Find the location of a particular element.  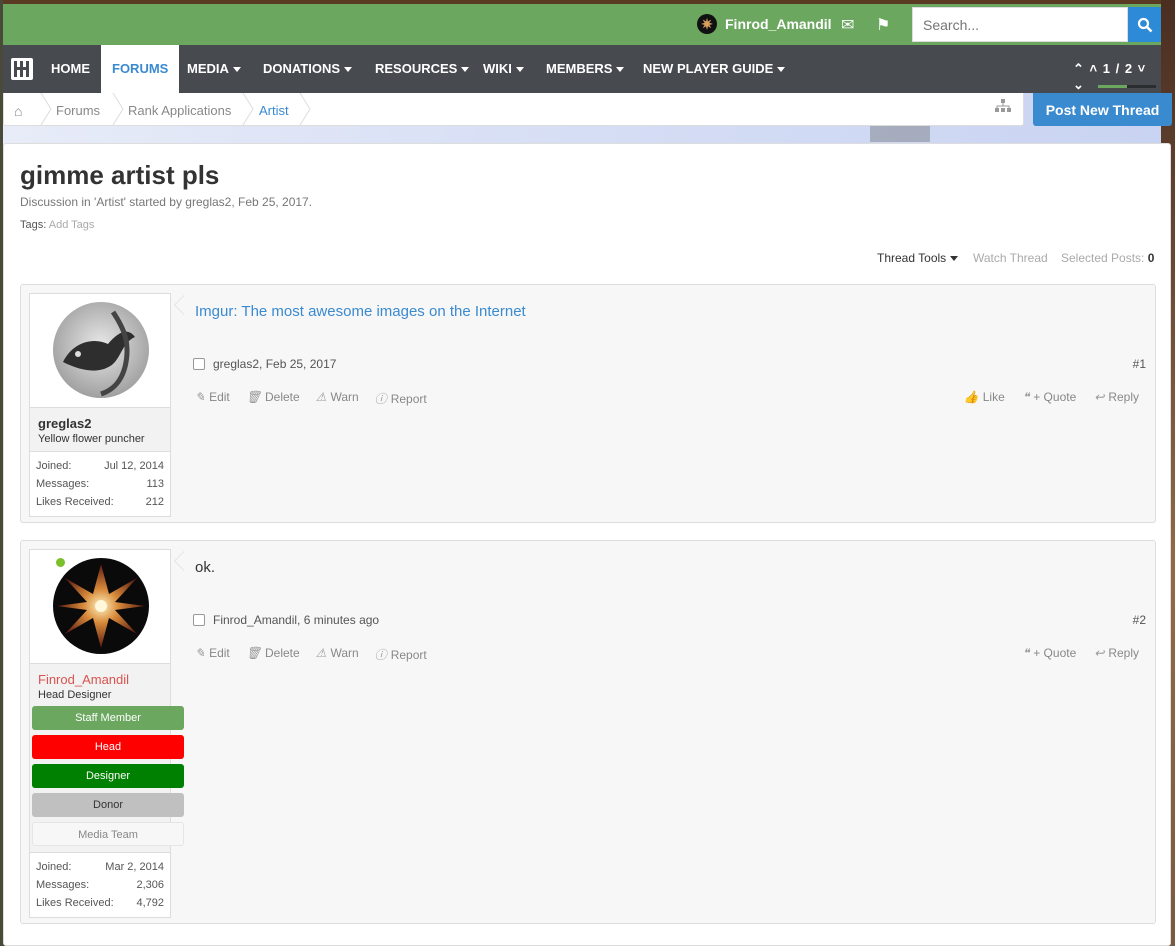

quote-icon: ❝ is located at coordinates (1026, 653).